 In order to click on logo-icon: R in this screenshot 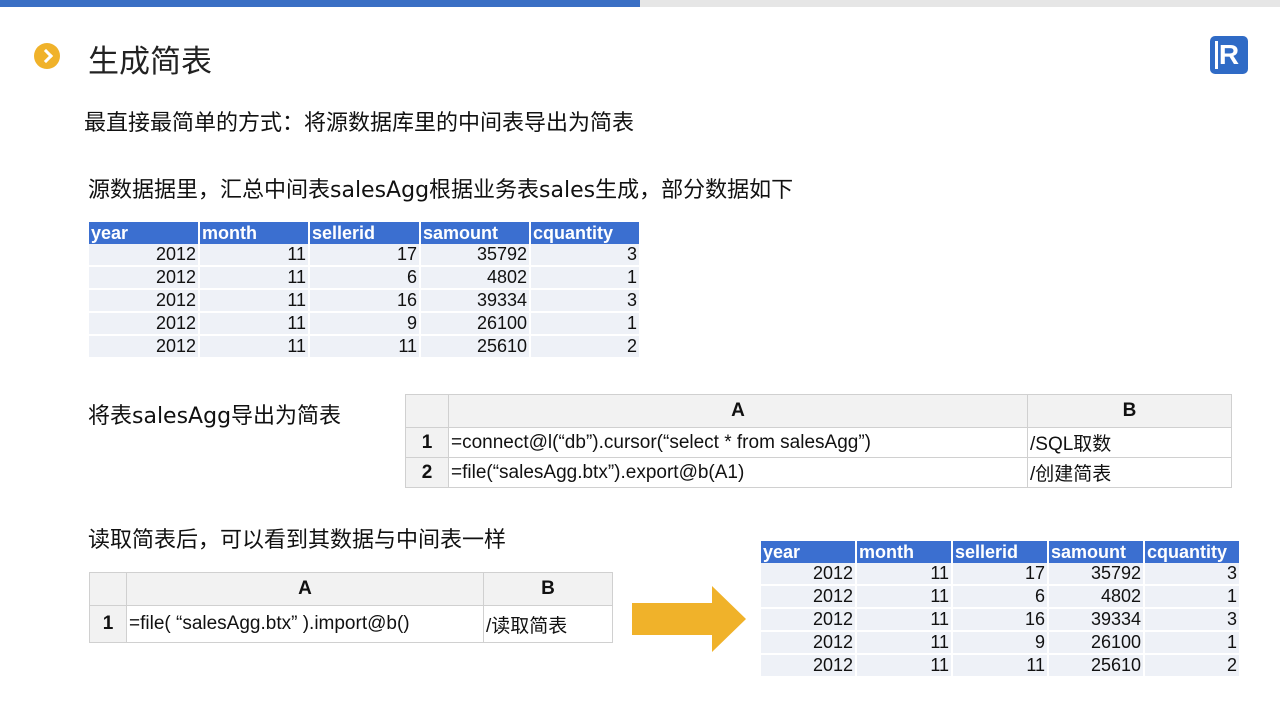, I will do `click(1229, 55)`.